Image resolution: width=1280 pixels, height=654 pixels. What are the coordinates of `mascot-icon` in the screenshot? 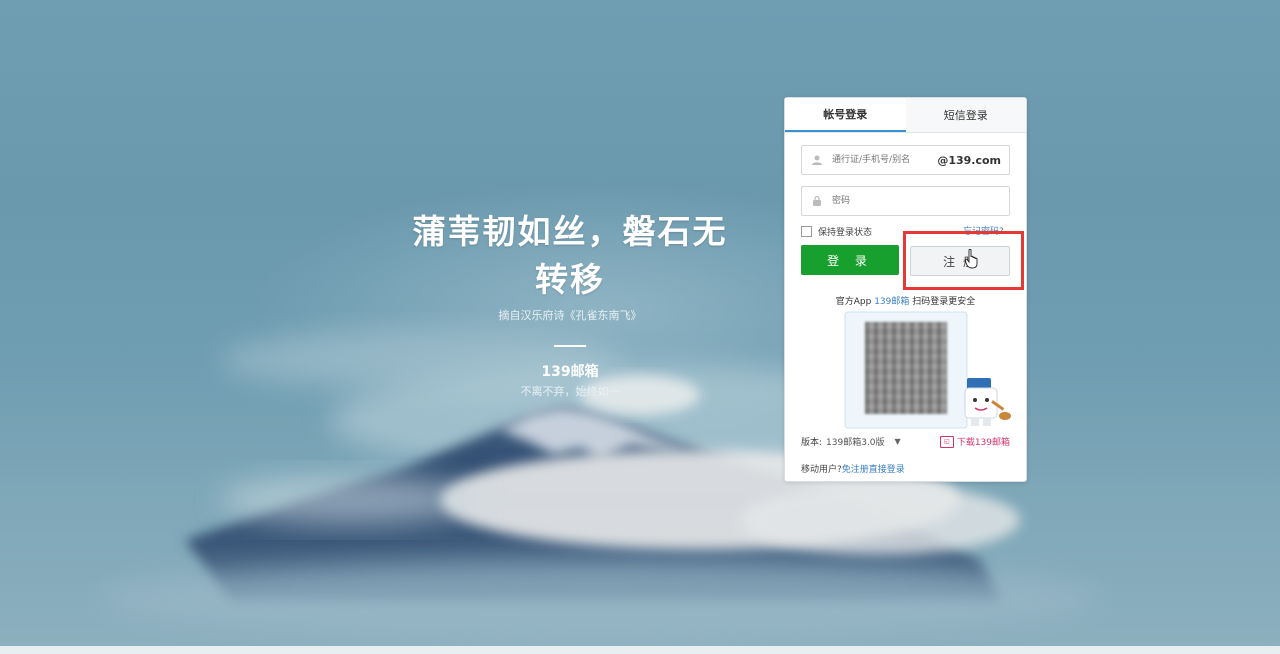 It's located at (987, 404).